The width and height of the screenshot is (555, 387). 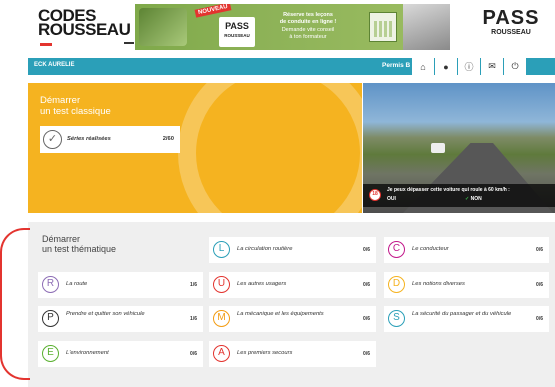 What do you see at coordinates (52, 139) in the screenshot?
I see `check-circle-icon: ✓` at bounding box center [52, 139].